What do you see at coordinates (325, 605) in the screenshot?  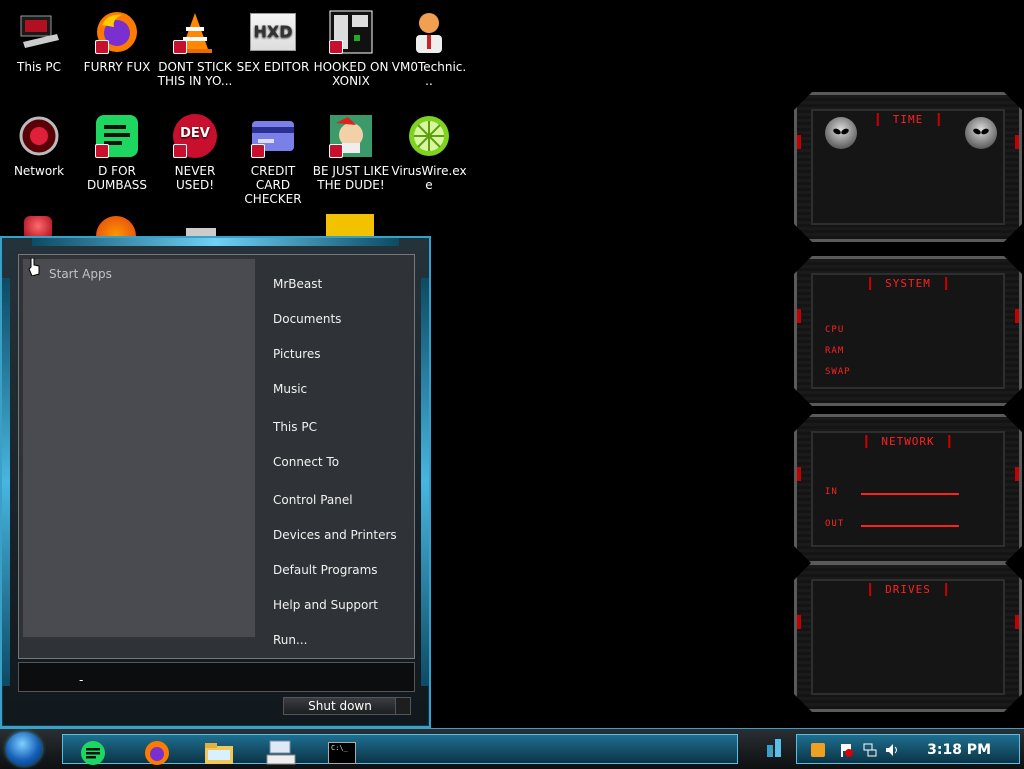 I see `place-help-and-support: Help and Support` at bounding box center [325, 605].